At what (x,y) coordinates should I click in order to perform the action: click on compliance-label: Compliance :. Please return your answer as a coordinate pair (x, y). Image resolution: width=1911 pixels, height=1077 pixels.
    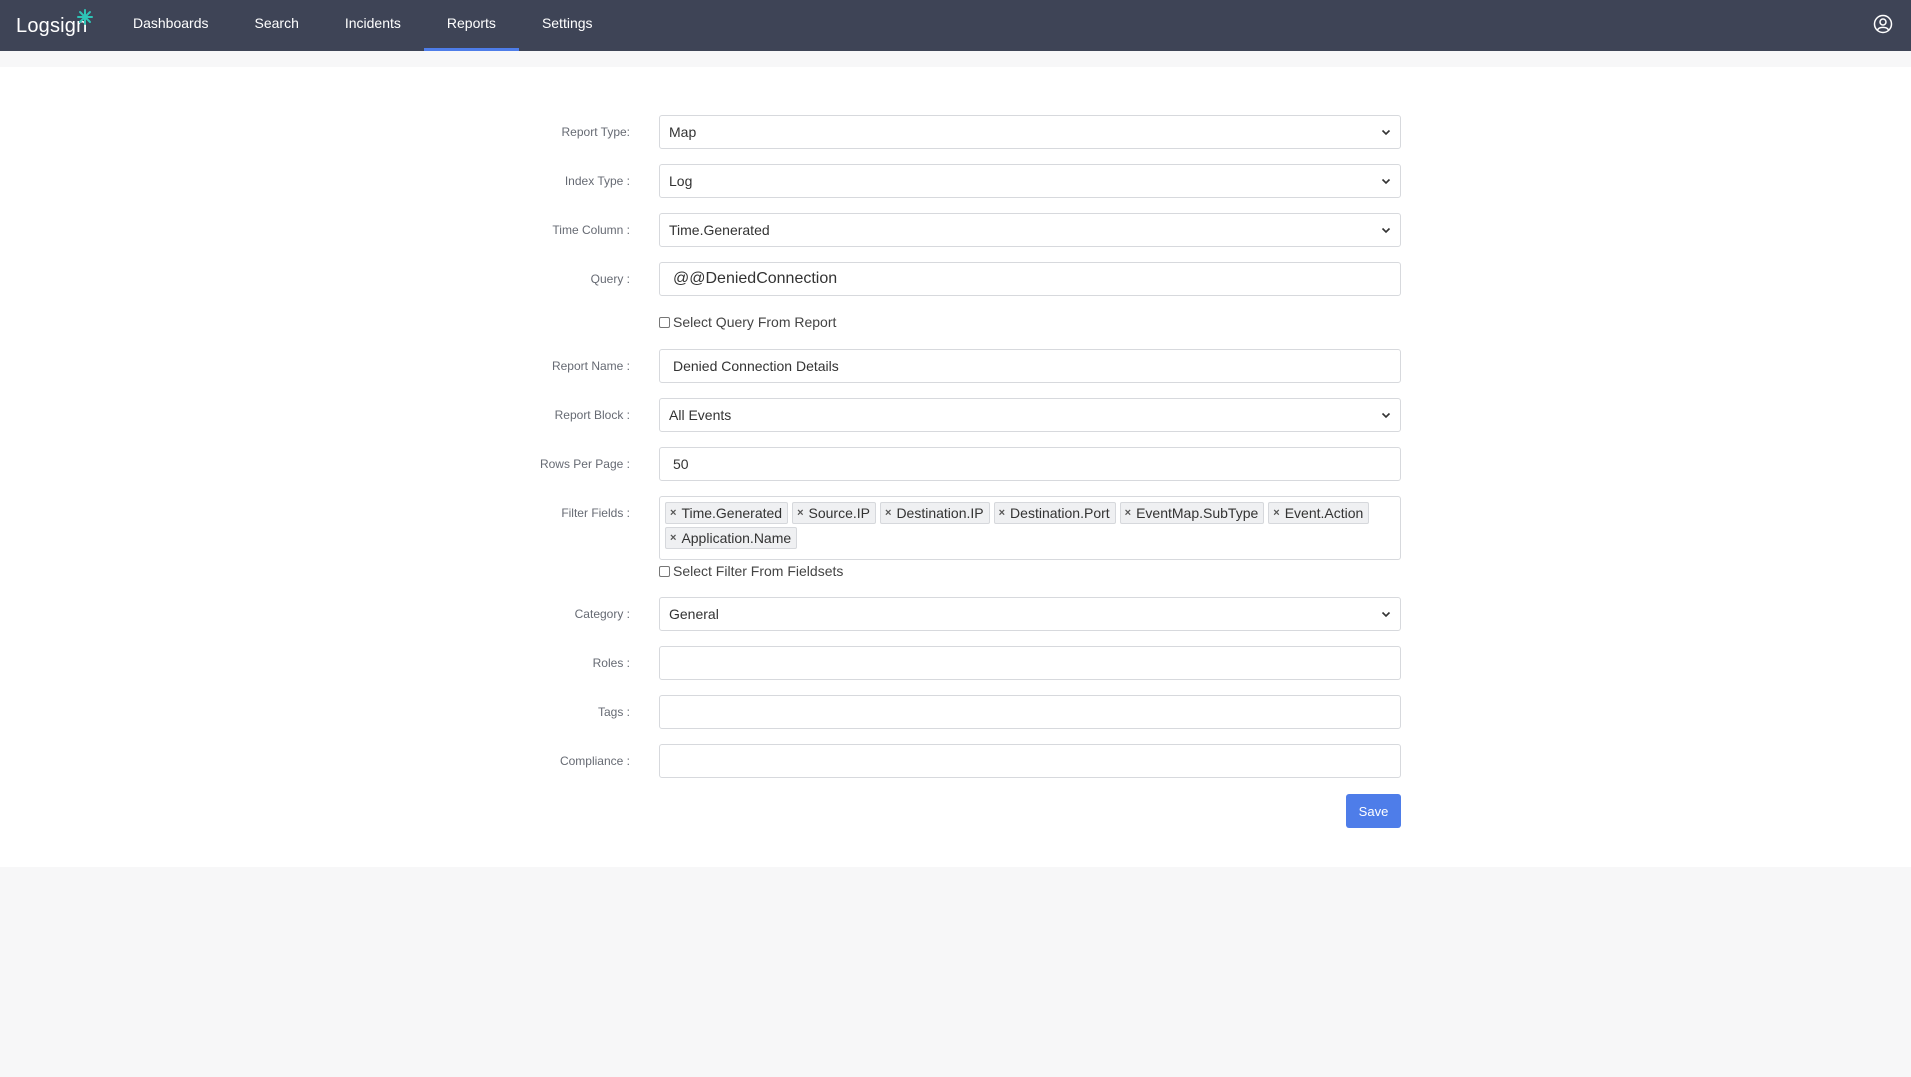
    Looking at the image, I should click on (594, 761).